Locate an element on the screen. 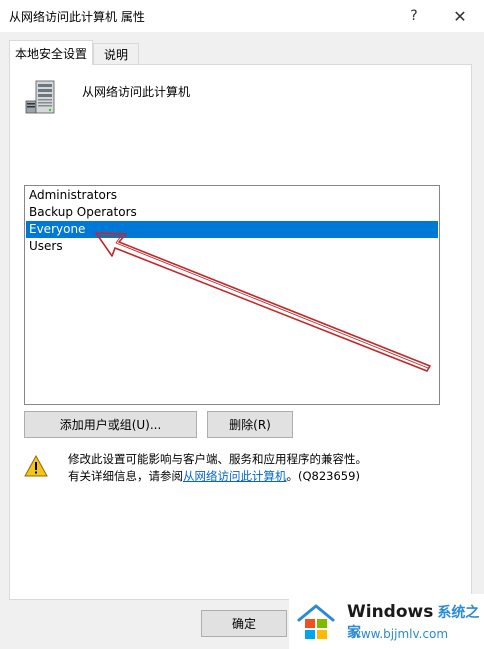  help-link: 从网络访问此计算机 is located at coordinates (235, 476).